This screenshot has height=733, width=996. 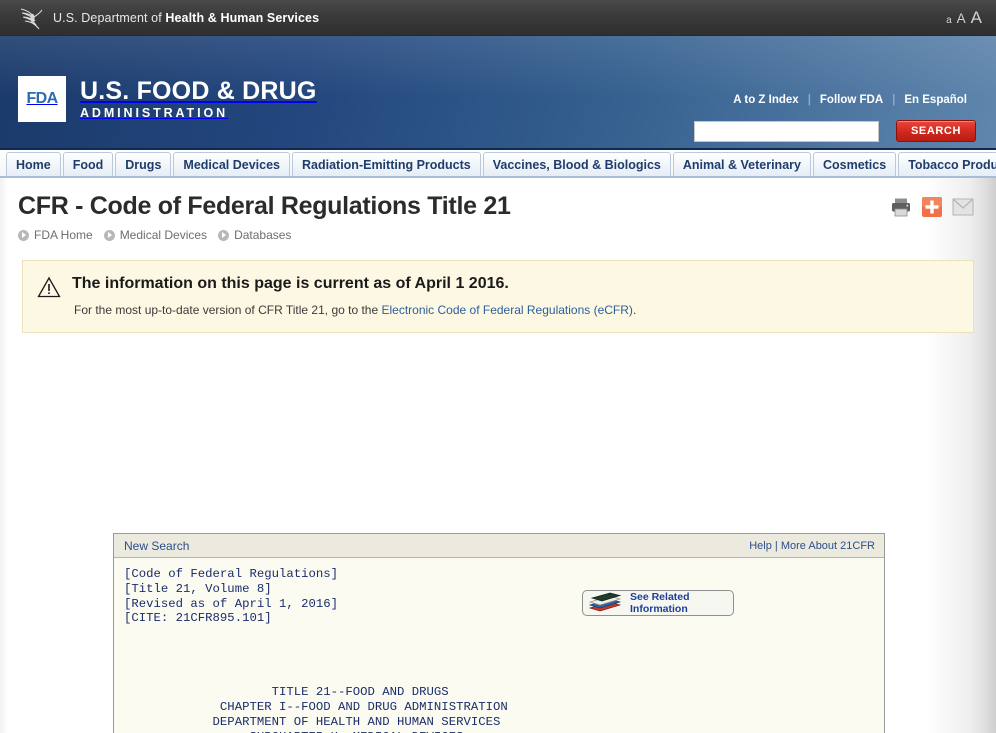 What do you see at coordinates (143, 164) in the screenshot?
I see `nav-tab-drugs: Drugs` at bounding box center [143, 164].